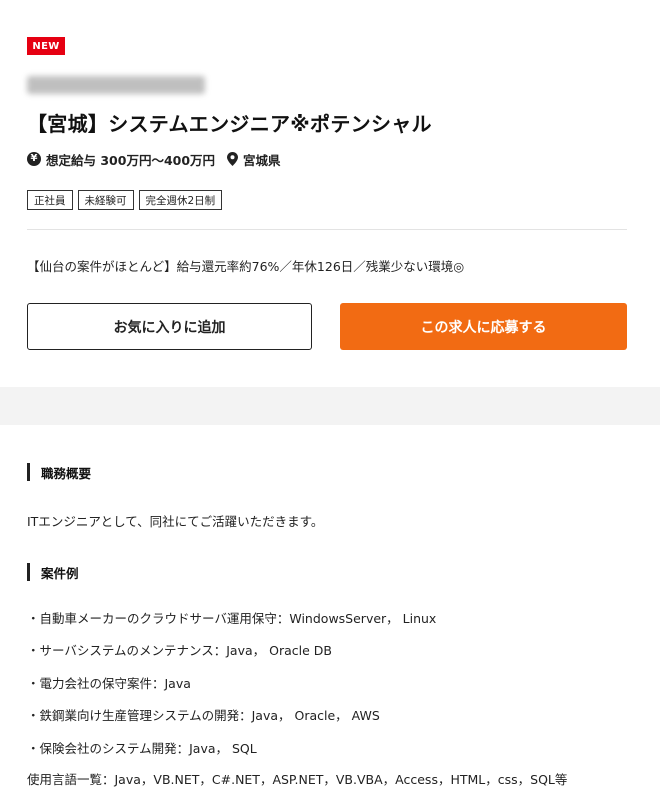 The height and width of the screenshot is (797, 660). What do you see at coordinates (179, 650) in the screenshot?
I see `list-item: ・サーバシステムのメンテナンス：Java， Oracle DB` at bounding box center [179, 650].